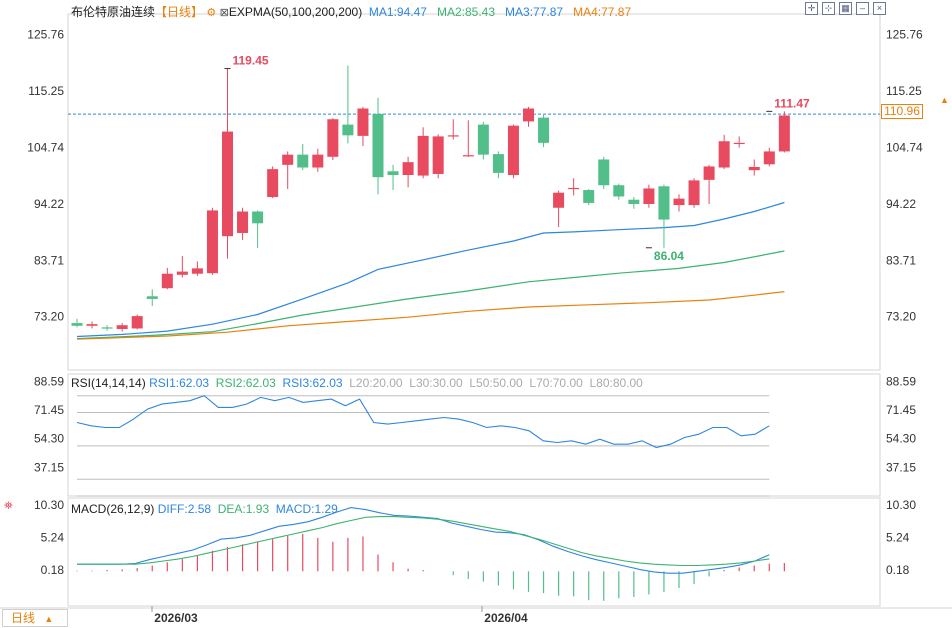  I want to click on x-tick-label: 2026/03, so click(176, 618).